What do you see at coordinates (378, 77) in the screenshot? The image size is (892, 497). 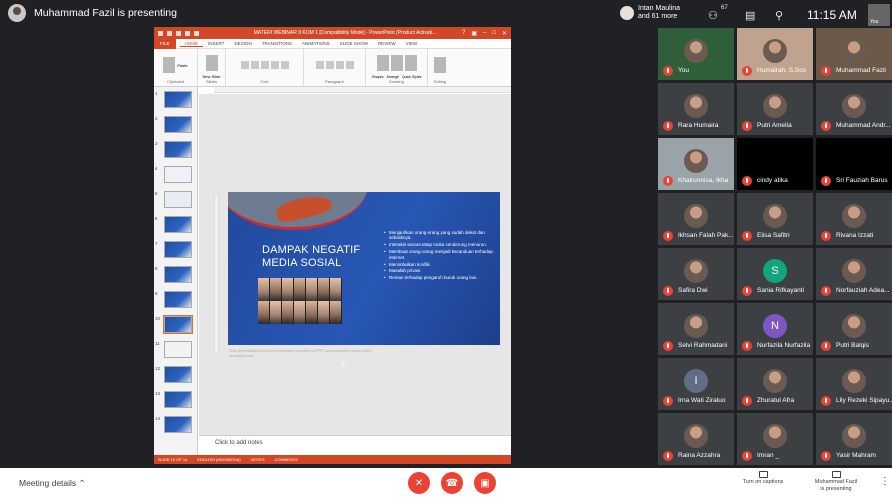 I see `shapes-button: Shapes` at bounding box center [378, 77].